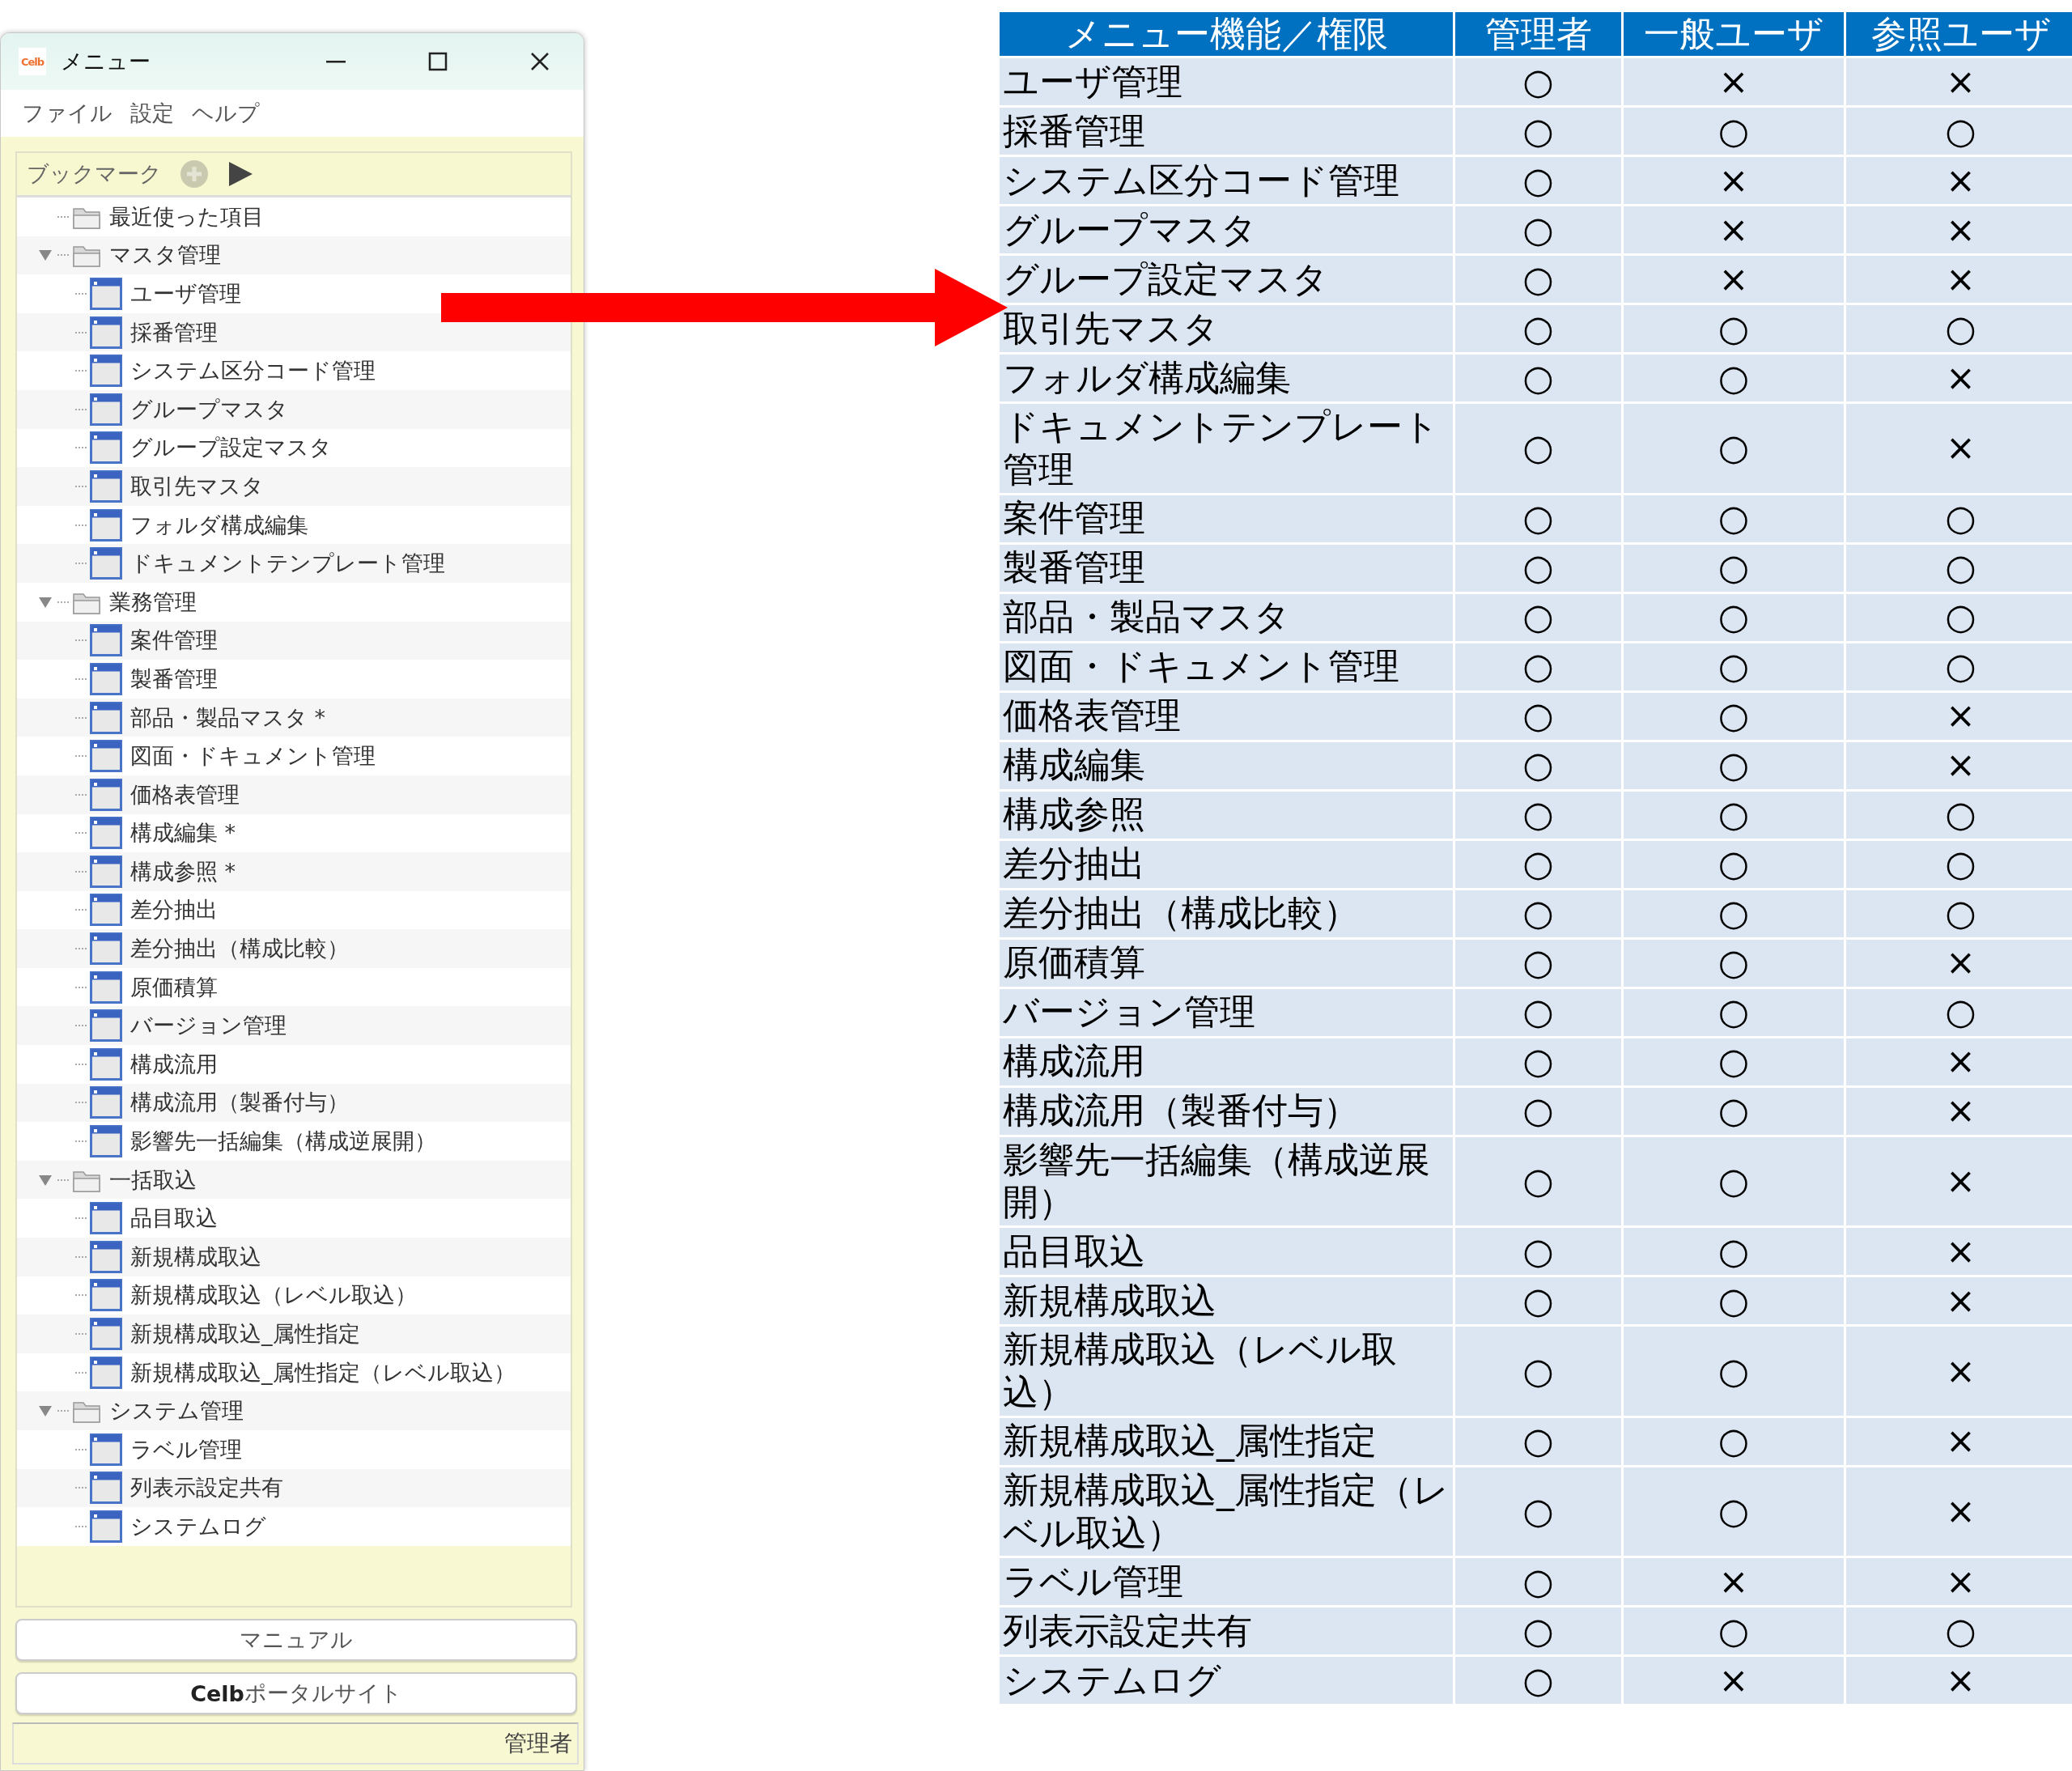 The height and width of the screenshot is (1771, 2072). I want to click on close-icon, so click(539, 61).